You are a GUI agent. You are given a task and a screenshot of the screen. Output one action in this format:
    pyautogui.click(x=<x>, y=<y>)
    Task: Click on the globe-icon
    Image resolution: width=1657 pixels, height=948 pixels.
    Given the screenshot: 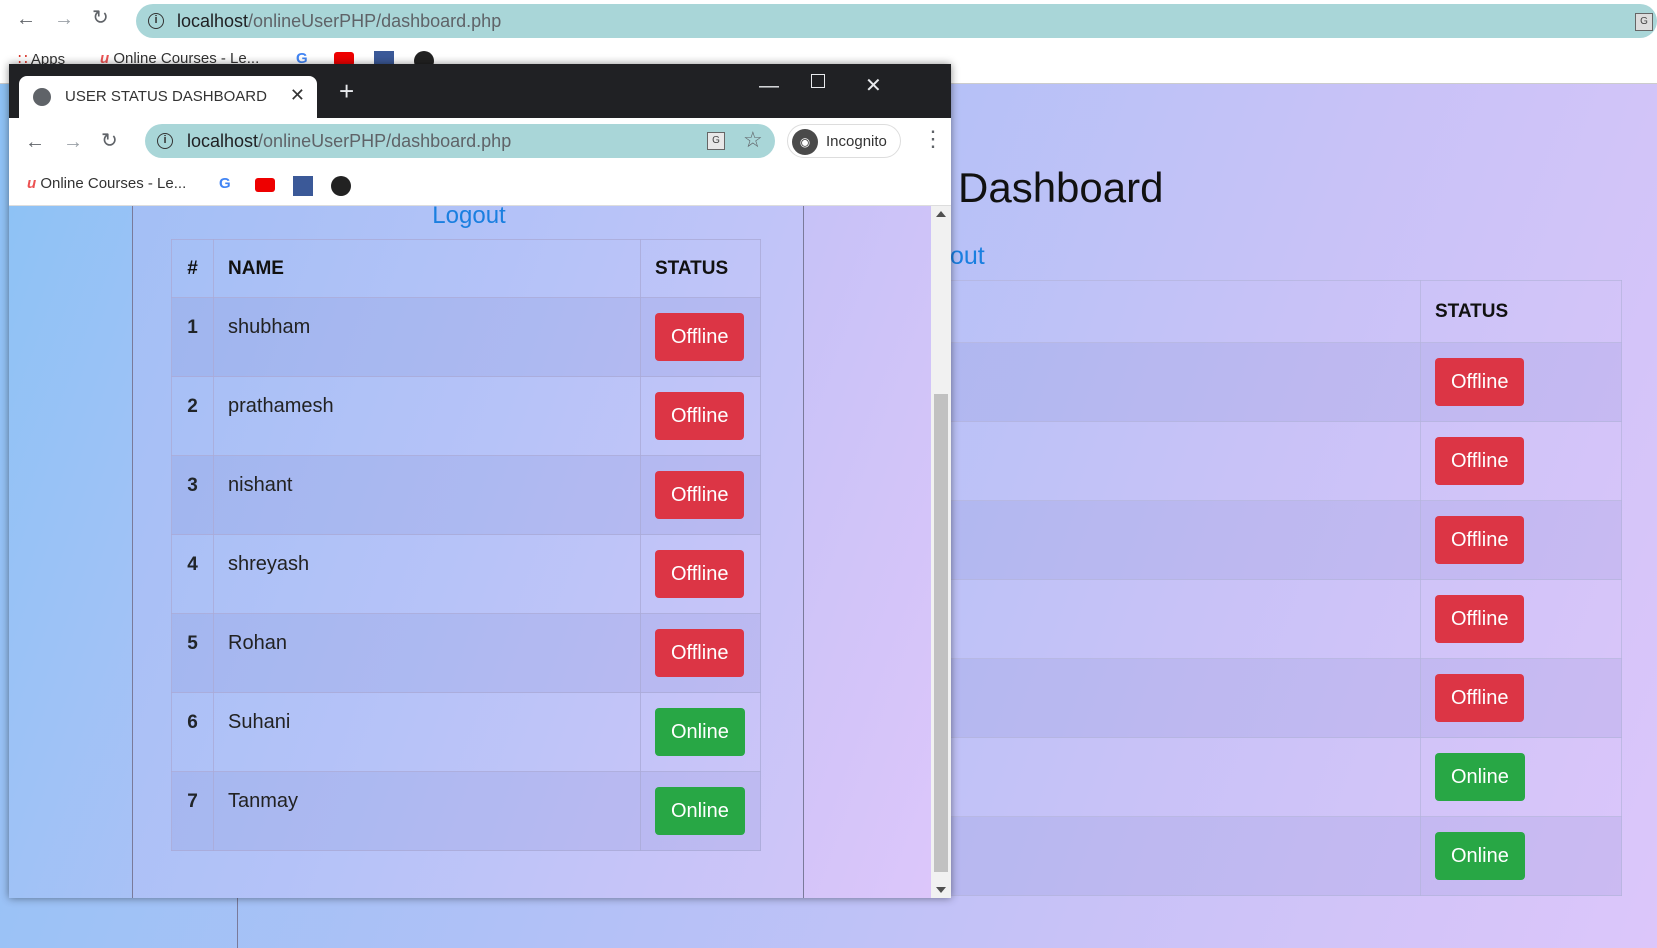 What is the action you would take?
    pyautogui.click(x=42, y=97)
    